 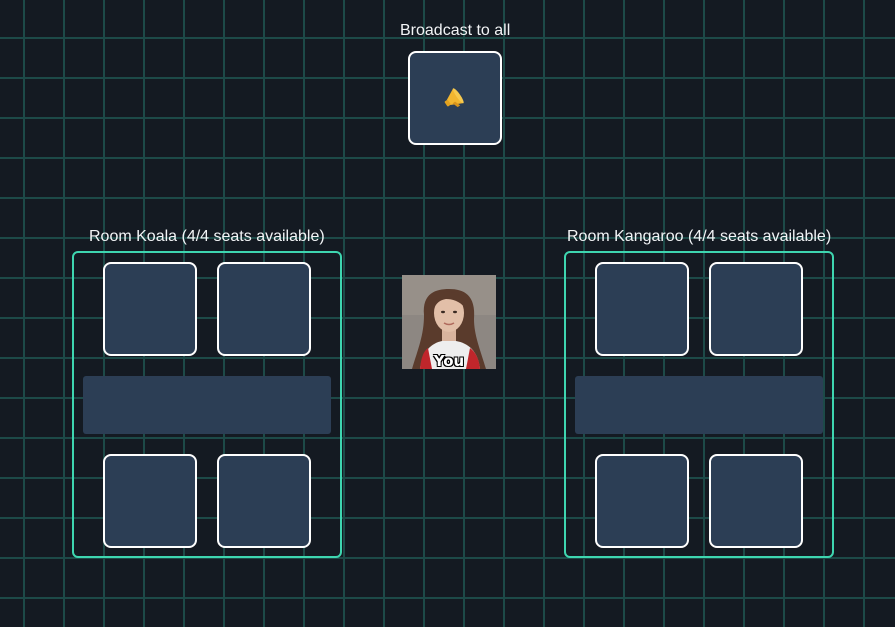 What do you see at coordinates (699, 236) in the screenshot?
I see `room-kangaroo-title: Room Kangaroo (4/4 seats available)` at bounding box center [699, 236].